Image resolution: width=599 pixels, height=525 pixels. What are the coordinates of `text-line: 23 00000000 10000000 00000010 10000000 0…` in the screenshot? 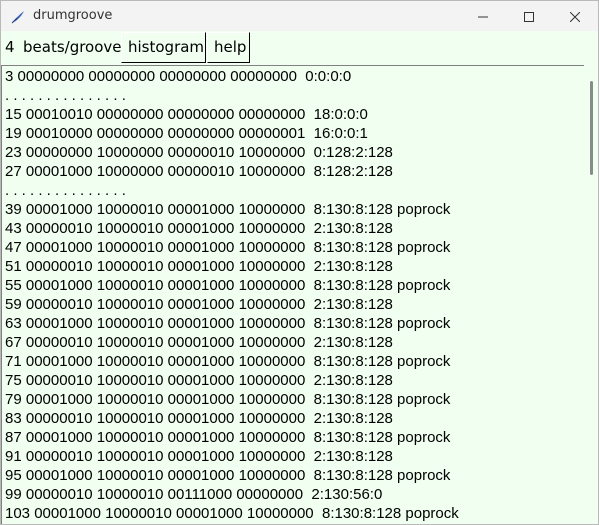 It's located at (199, 152).